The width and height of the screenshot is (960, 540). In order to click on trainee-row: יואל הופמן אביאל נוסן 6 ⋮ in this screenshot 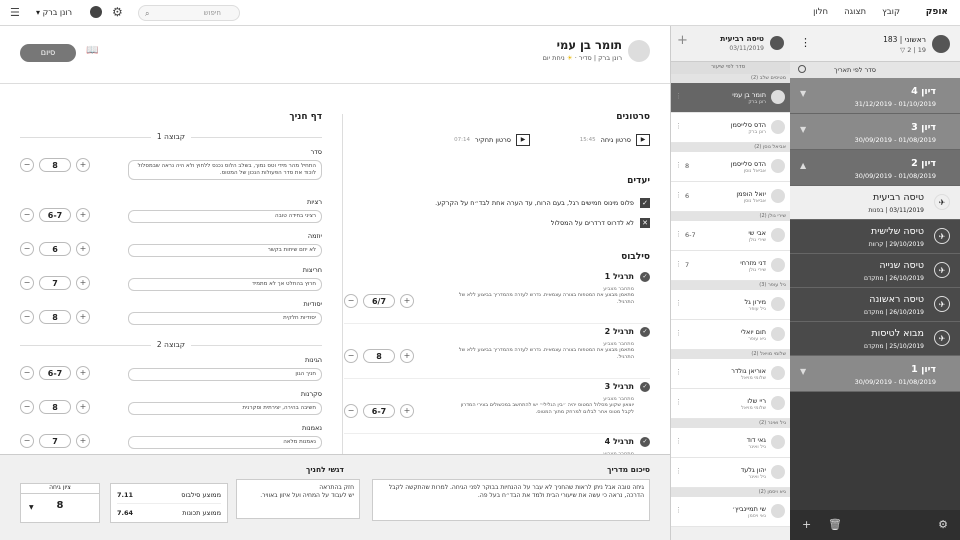, I will do `click(730, 197)`.